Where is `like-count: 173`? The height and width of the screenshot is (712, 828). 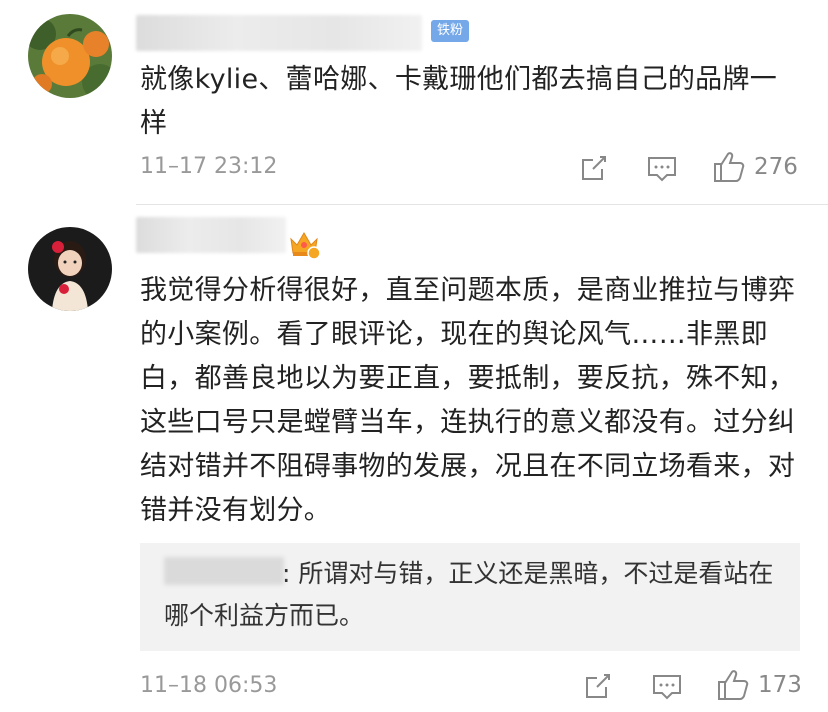
like-count: 173 is located at coordinates (780, 685).